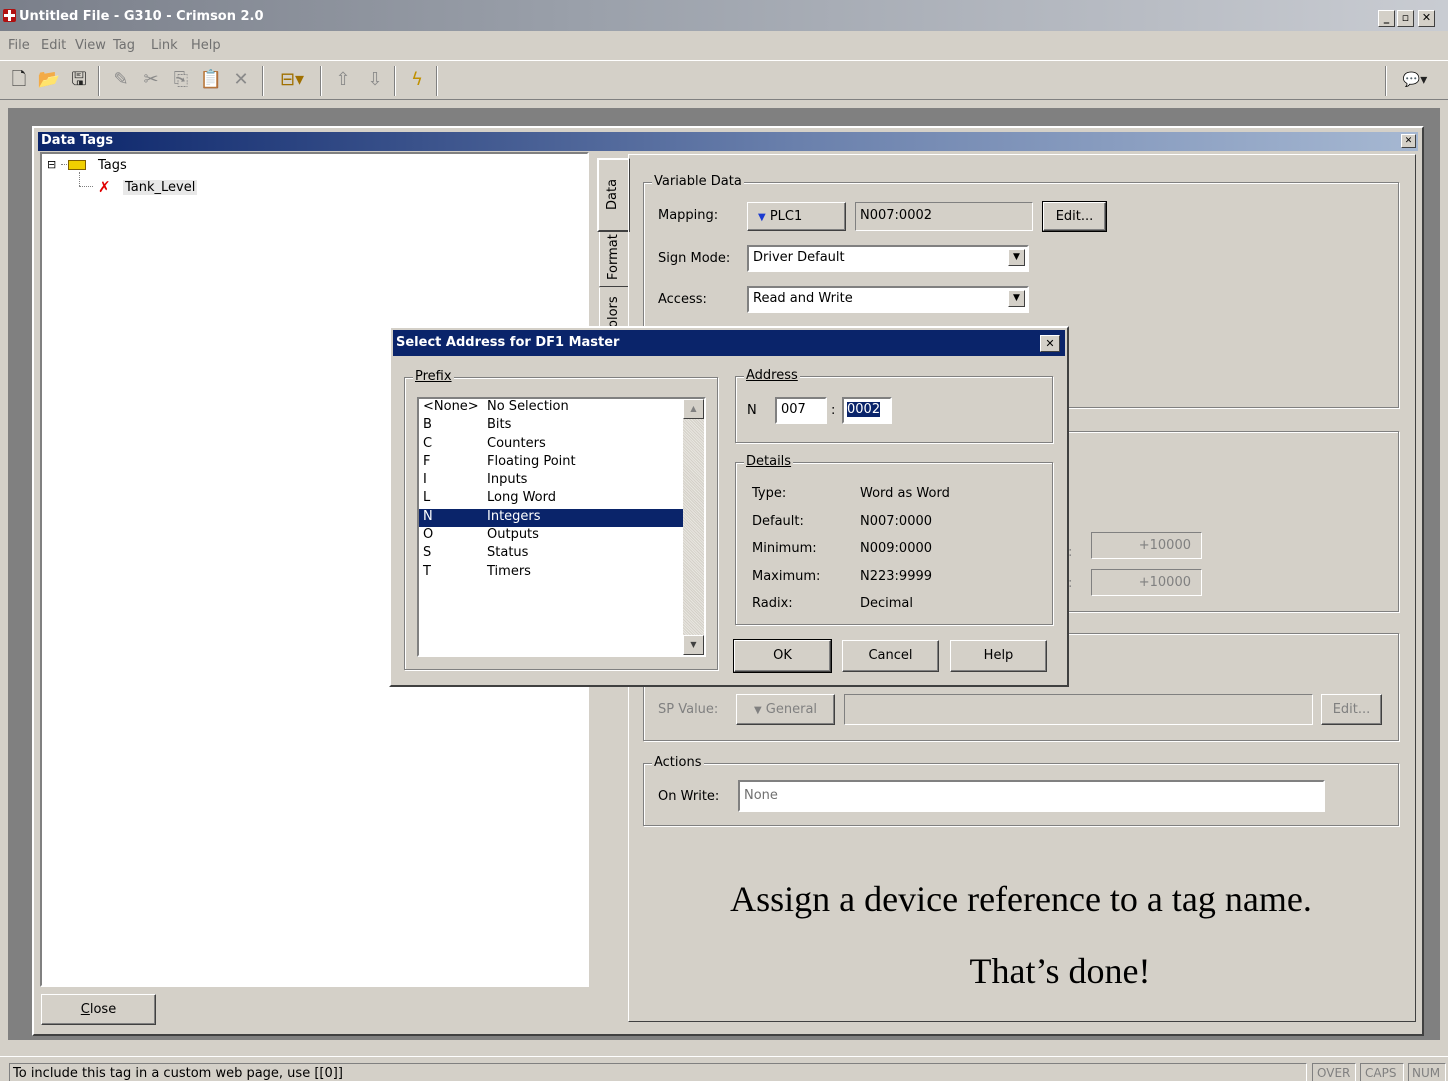  I want to click on error-x-icon: ✗, so click(104, 187).